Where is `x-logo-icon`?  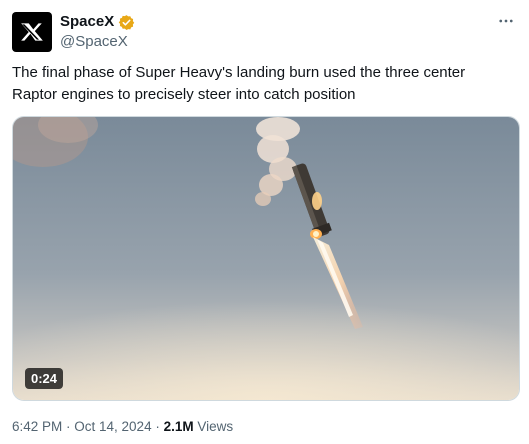
x-logo-icon is located at coordinates (32, 32).